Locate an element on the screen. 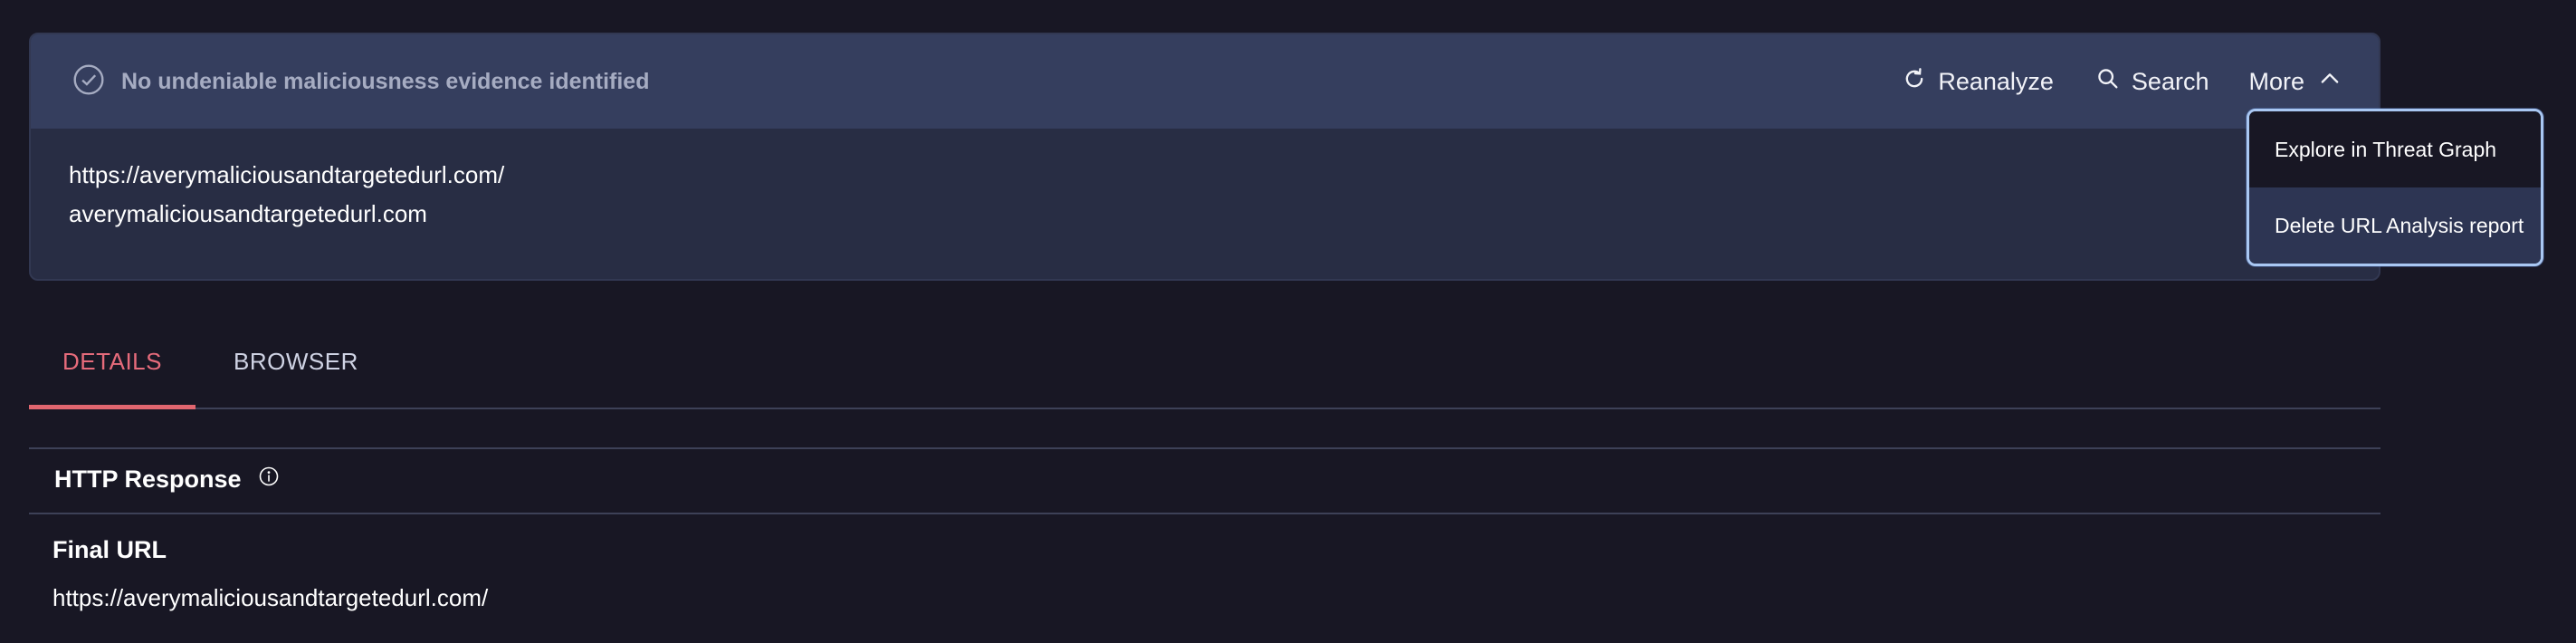  reanalyze-button: Reanalyze is located at coordinates (1978, 82).